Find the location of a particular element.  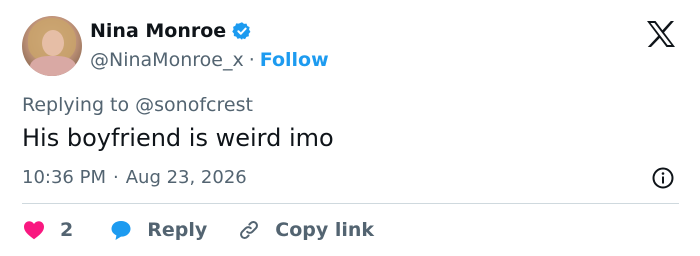

reply-button: Reply is located at coordinates (158, 230).